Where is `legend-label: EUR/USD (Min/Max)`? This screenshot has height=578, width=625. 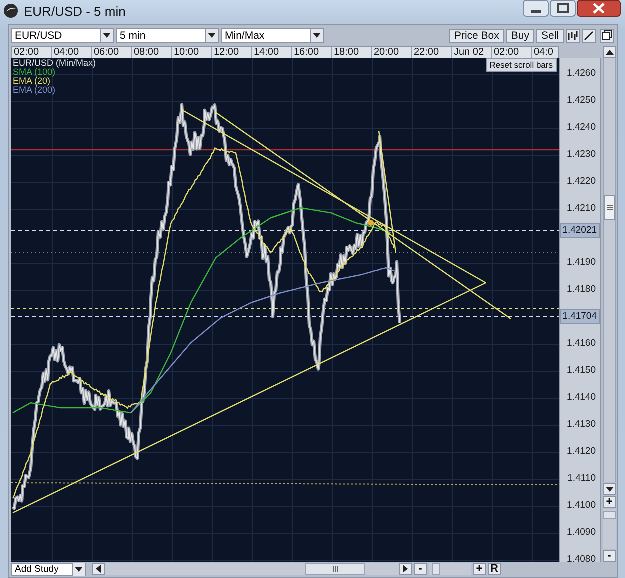 legend-label: EUR/USD (Min/Max) is located at coordinates (54, 63).